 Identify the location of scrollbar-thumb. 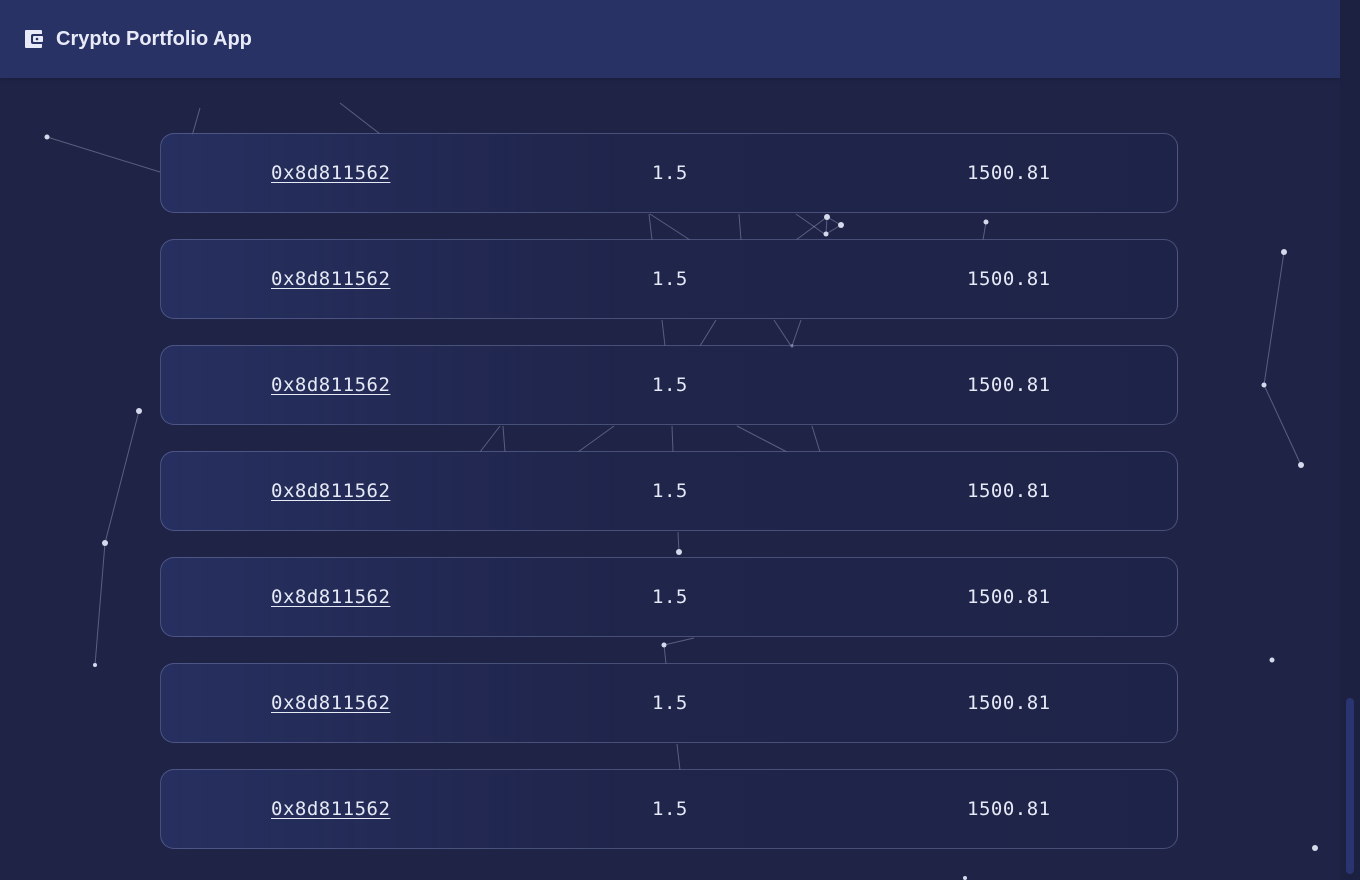
(1350, 786).